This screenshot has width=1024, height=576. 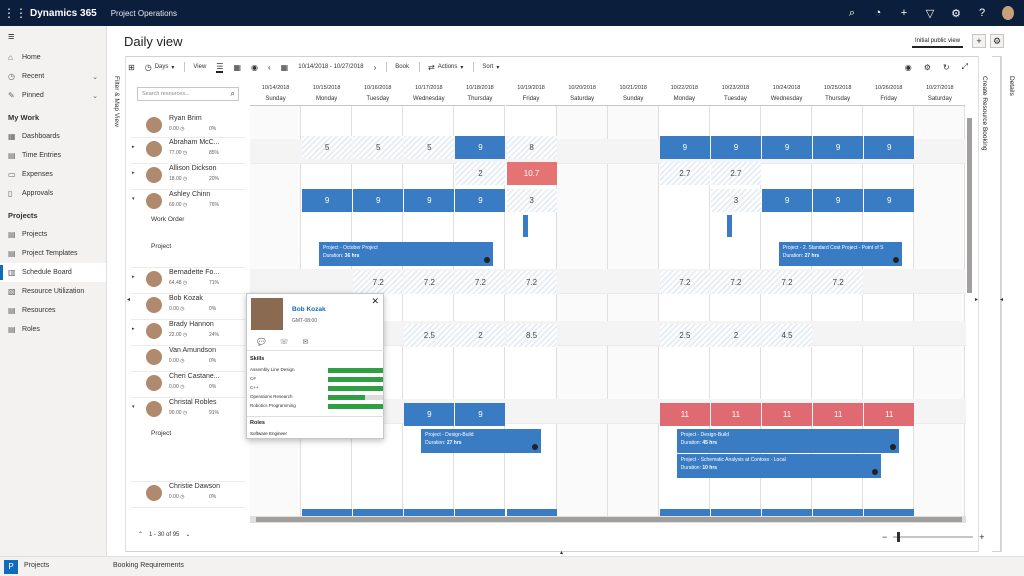 I want to click on hamburger-icon: ≡, so click(x=53, y=37).